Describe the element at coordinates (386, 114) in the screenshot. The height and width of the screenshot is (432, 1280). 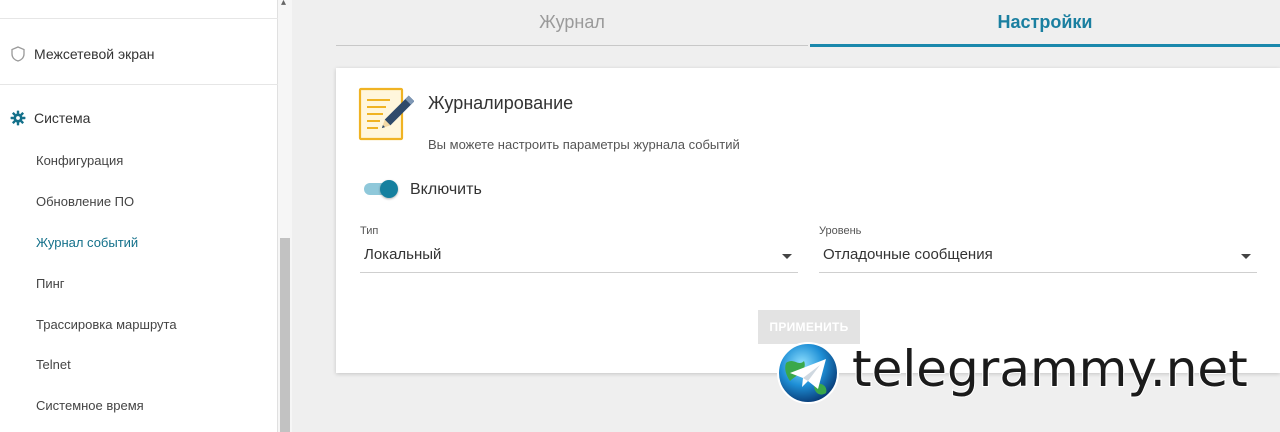
I see `edit-document-icon` at that location.